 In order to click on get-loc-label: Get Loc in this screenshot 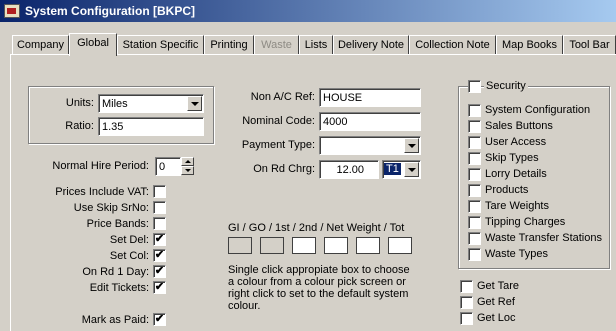, I will do `click(496, 318)`.